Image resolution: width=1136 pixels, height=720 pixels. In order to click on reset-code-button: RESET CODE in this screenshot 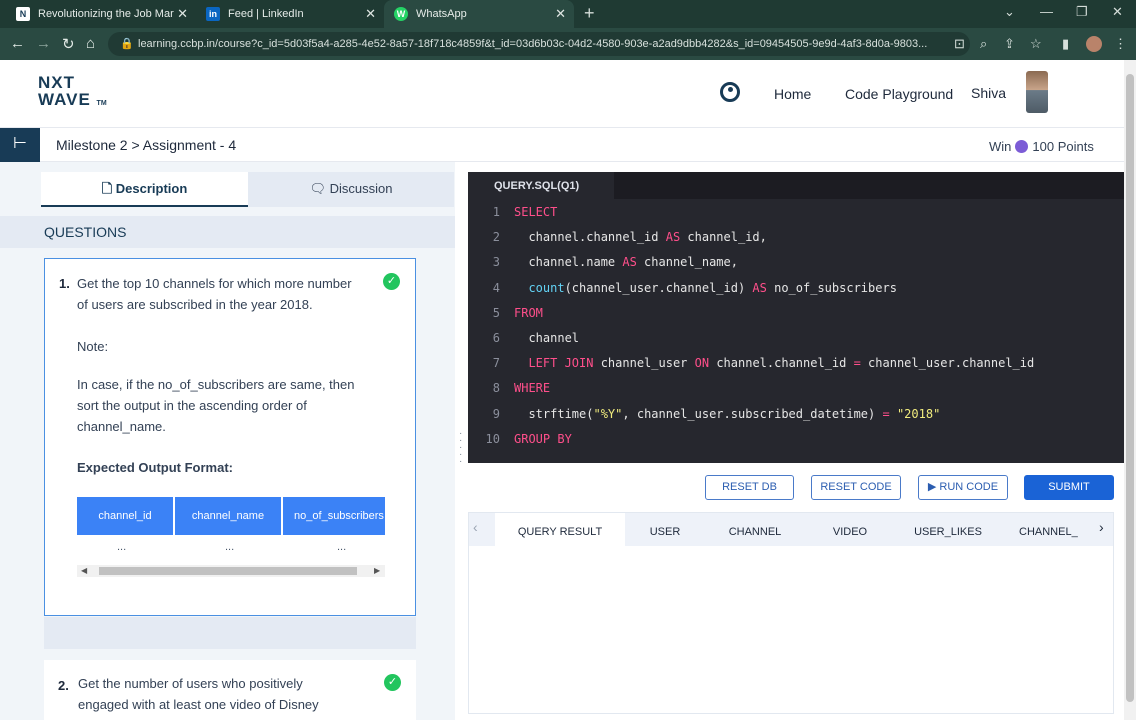, I will do `click(856, 487)`.